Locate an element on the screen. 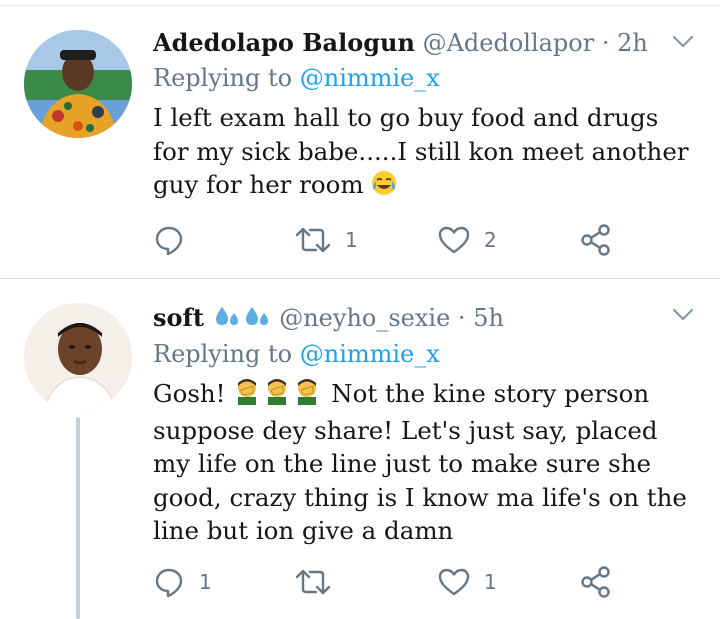 The height and width of the screenshot is (619, 720). retweet-button is located at coordinates (320, 582).